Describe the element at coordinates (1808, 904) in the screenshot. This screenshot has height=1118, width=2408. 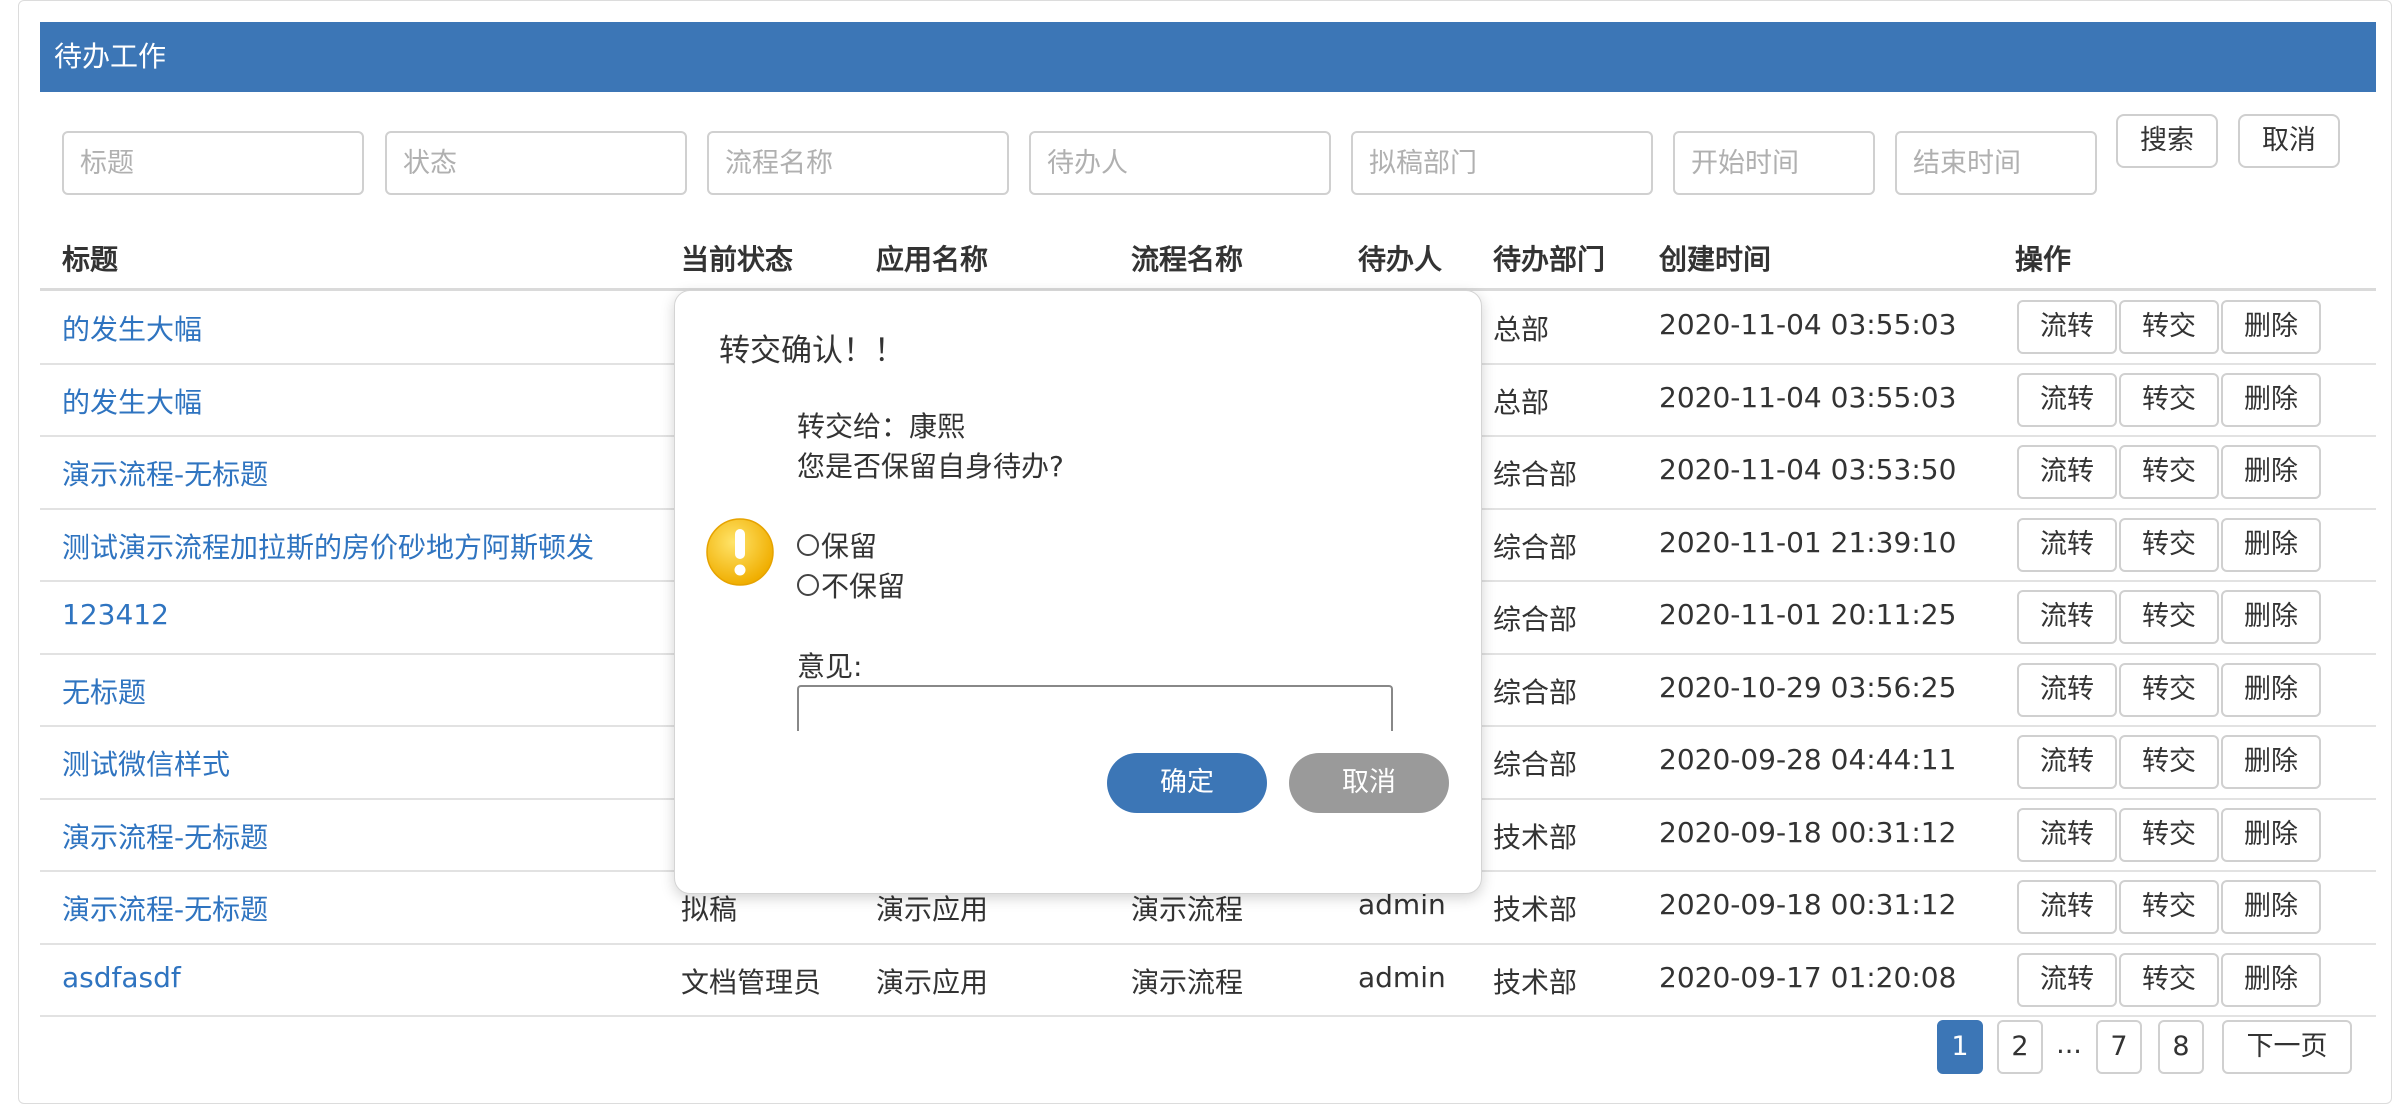
I see `cell-created: 2020-09-18 00:31:12` at that location.